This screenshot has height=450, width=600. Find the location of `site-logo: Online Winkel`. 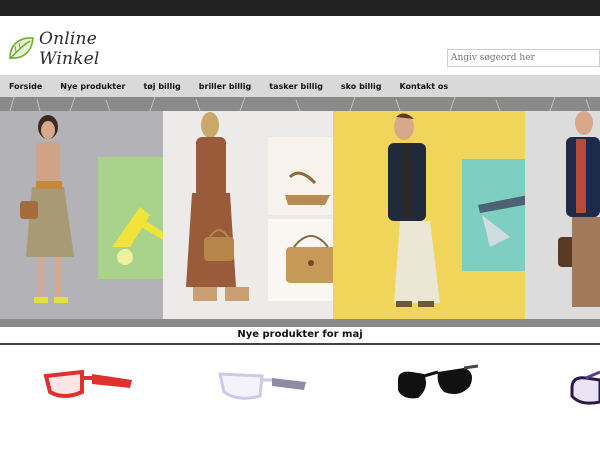

site-logo: Online Winkel is located at coordinates (81, 49).